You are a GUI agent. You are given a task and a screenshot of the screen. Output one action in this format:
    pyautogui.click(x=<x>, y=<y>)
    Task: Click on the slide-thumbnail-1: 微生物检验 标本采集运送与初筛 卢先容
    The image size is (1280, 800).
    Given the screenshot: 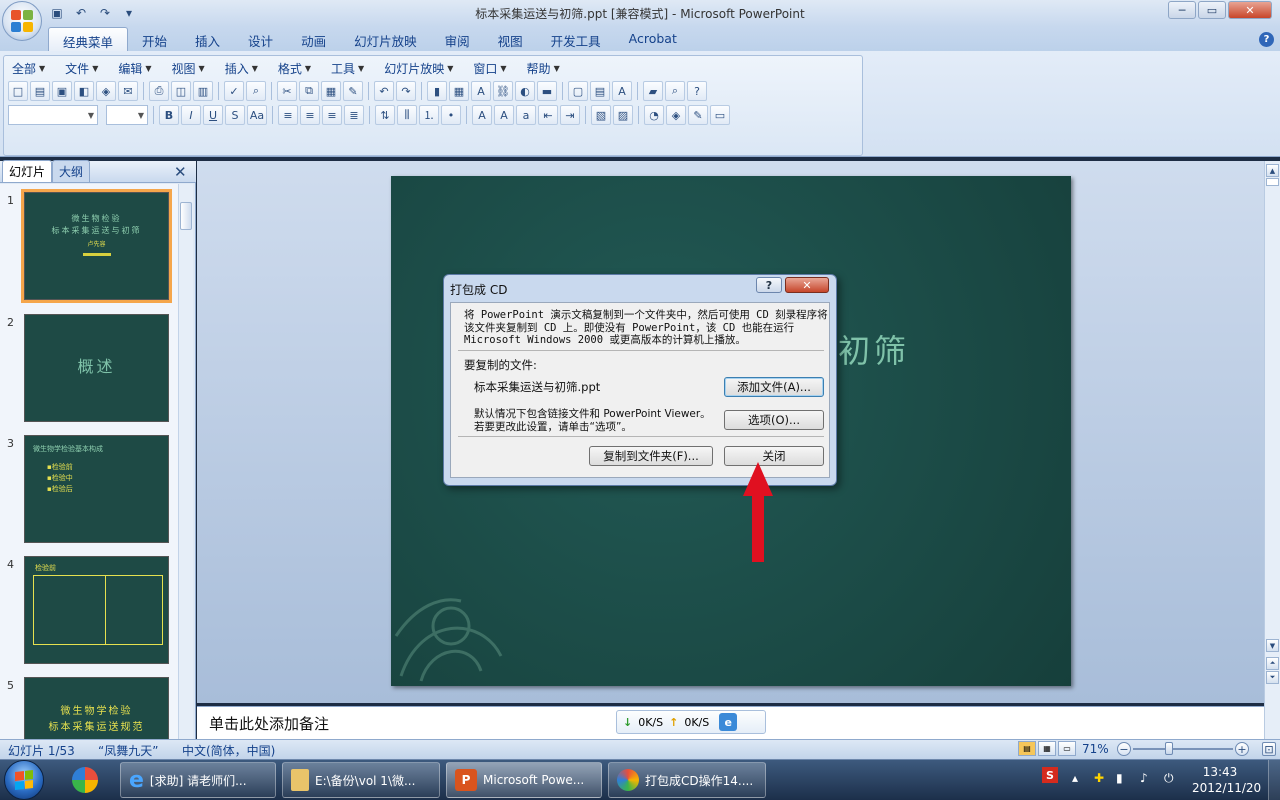 What is the action you would take?
    pyautogui.click(x=96, y=246)
    